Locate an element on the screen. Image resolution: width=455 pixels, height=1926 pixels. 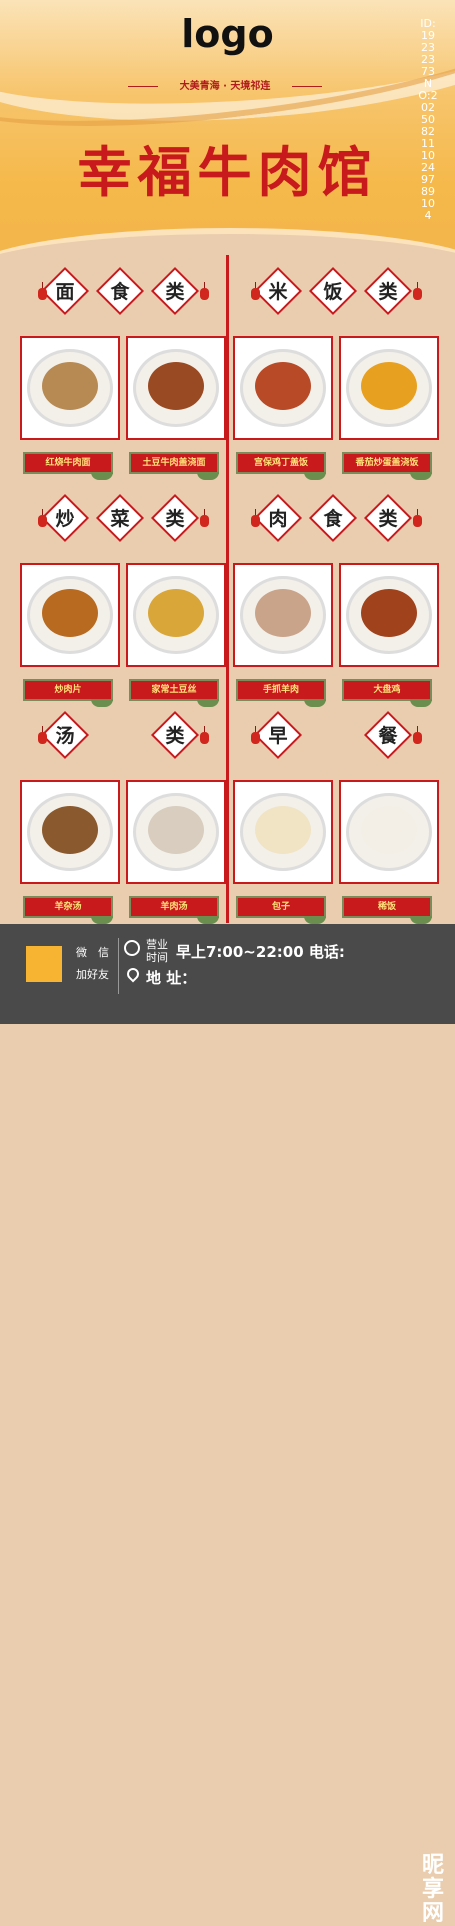
section-char-text: 饭 is located at coordinates (333, 292).